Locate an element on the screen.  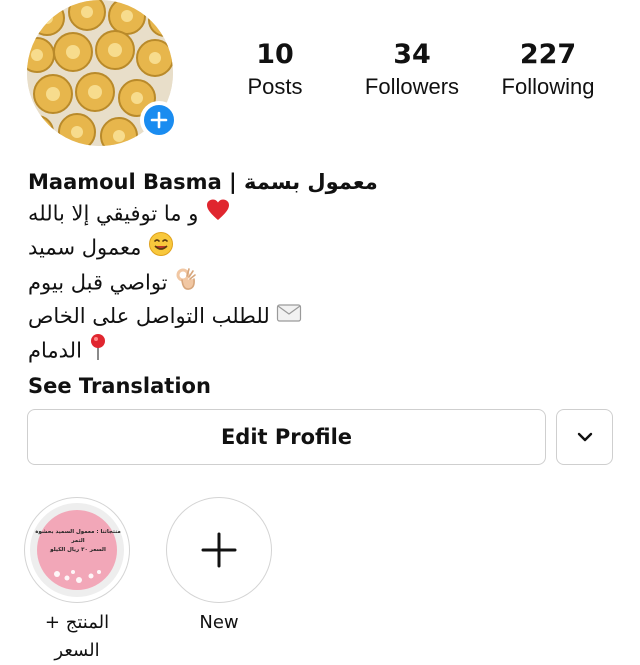
bio-text: للطلب التواصل على الخاص is located at coordinates (149, 316).